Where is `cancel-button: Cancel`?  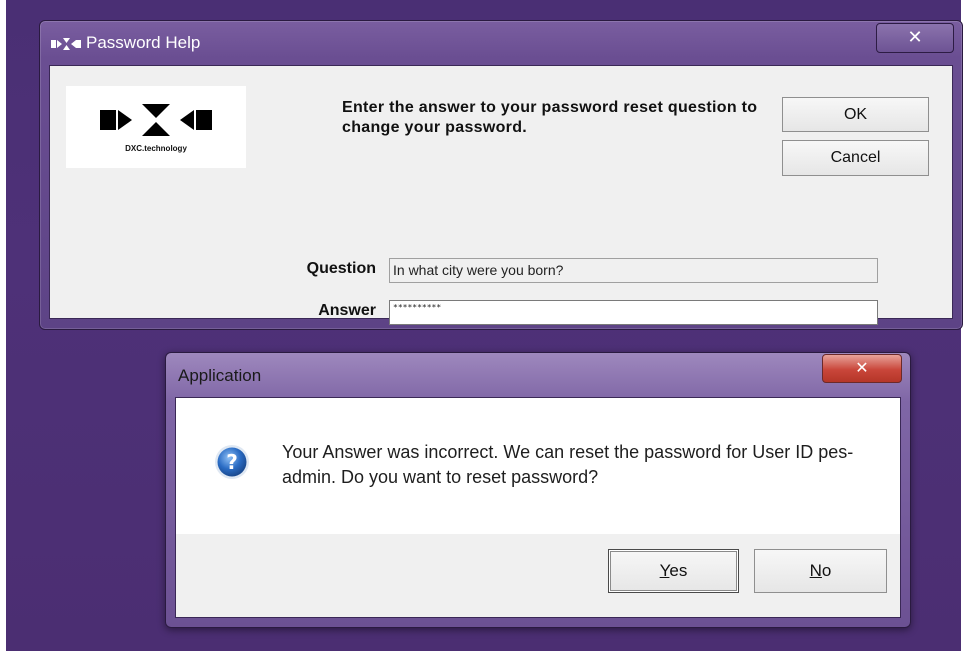
cancel-button: Cancel is located at coordinates (855, 158).